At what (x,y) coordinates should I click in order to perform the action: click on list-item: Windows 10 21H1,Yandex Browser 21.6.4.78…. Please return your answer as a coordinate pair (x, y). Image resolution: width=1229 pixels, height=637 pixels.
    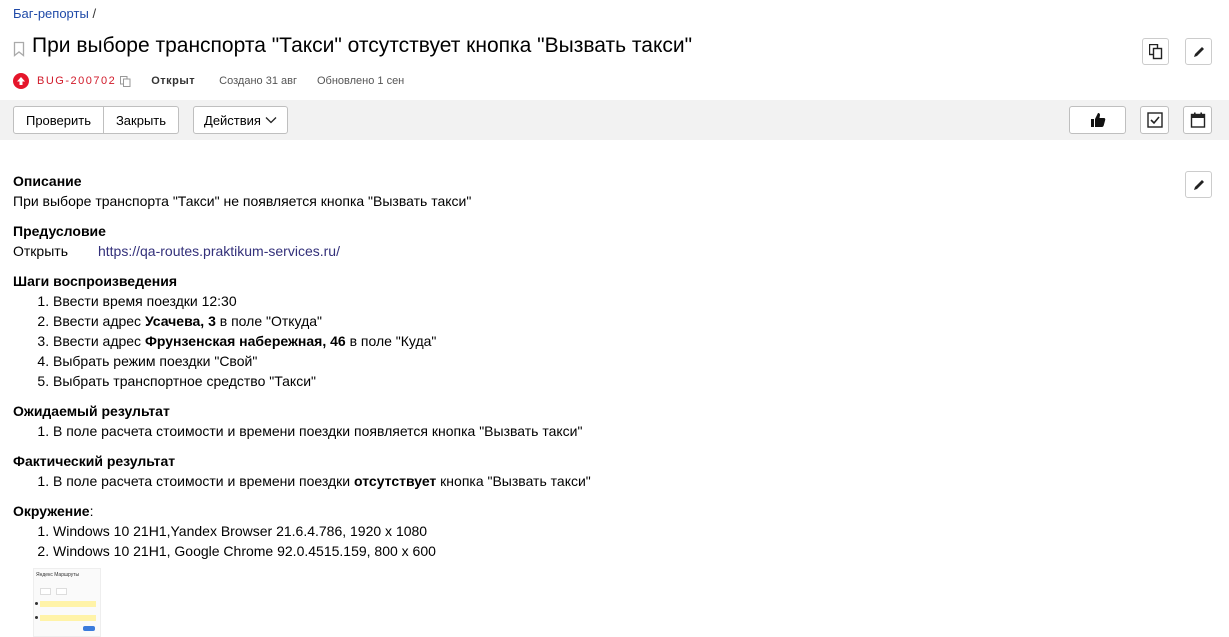
    Looking at the image, I should click on (608, 531).